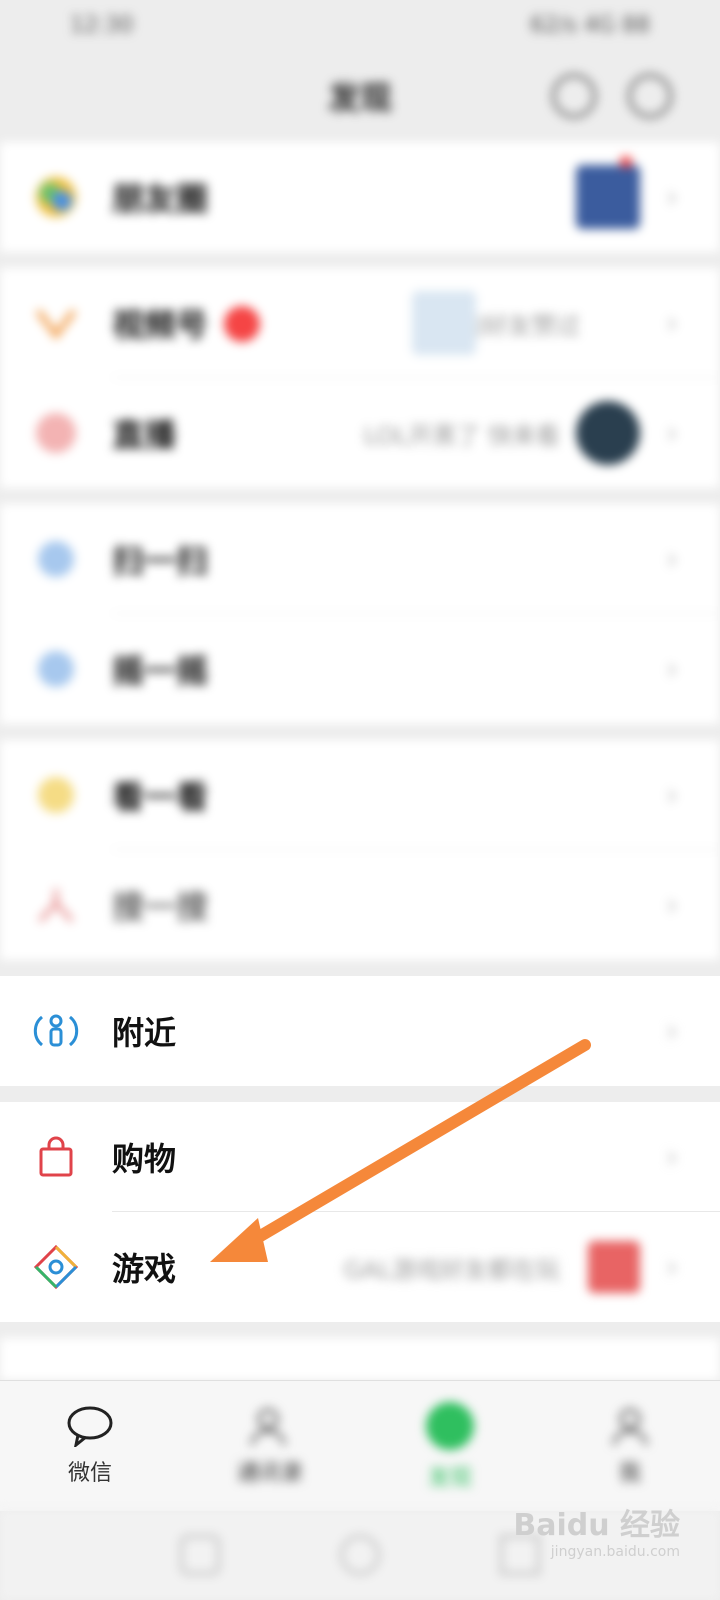 The image size is (720, 1600). I want to click on tab-discover-label: 发现, so click(449, 1478).